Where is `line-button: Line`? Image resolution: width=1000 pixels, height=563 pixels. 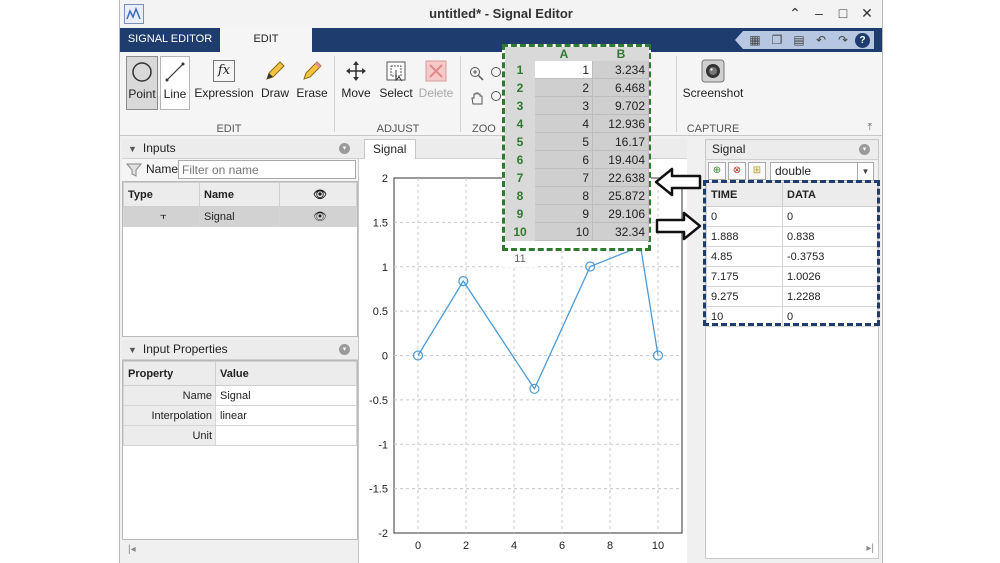 line-button: Line is located at coordinates (175, 83).